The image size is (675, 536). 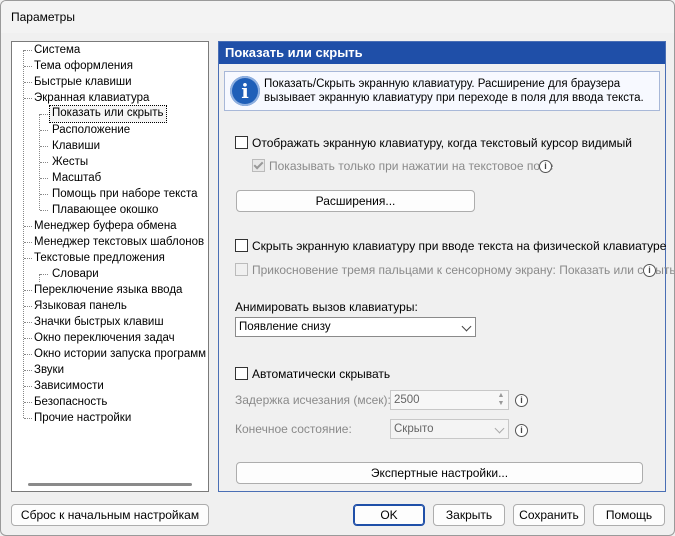 What do you see at coordinates (83, 82) in the screenshot?
I see `tree-item-hotkeys: Быстрые клавиши` at bounding box center [83, 82].